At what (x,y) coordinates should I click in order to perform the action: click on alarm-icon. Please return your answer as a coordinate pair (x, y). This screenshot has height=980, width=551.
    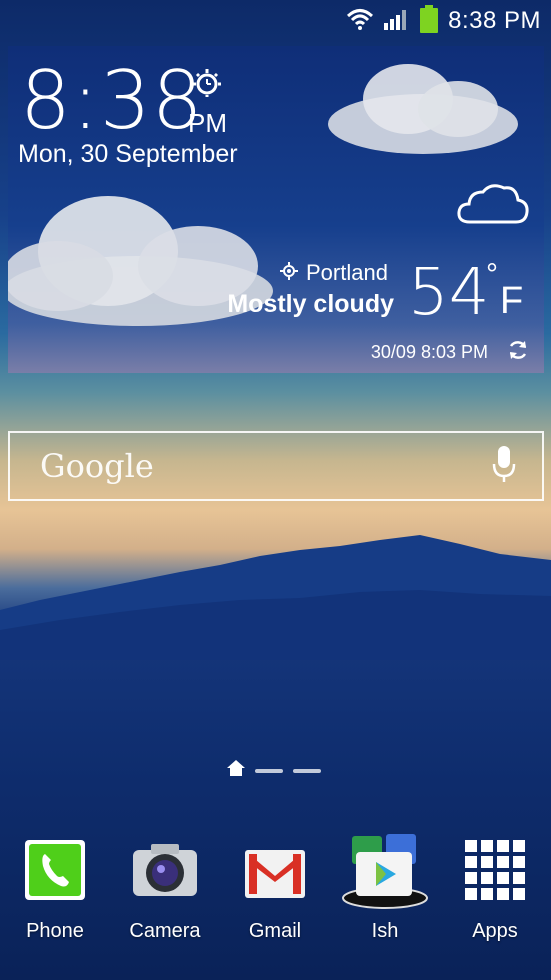
    Looking at the image, I should click on (207, 85).